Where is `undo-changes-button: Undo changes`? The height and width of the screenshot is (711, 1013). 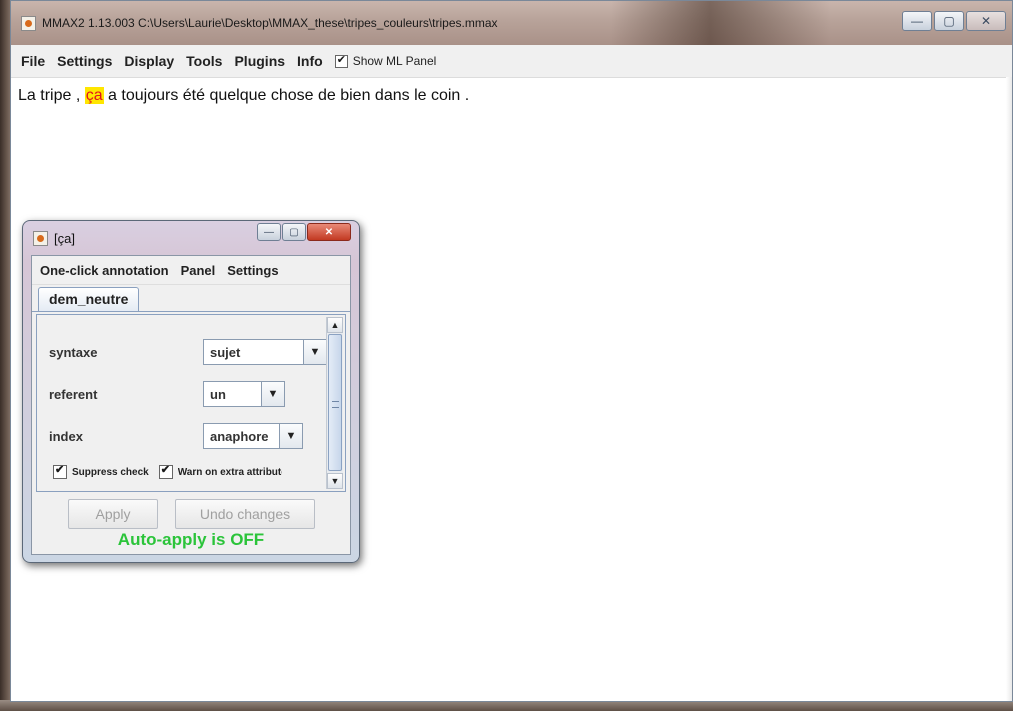 undo-changes-button: Undo changes is located at coordinates (245, 514).